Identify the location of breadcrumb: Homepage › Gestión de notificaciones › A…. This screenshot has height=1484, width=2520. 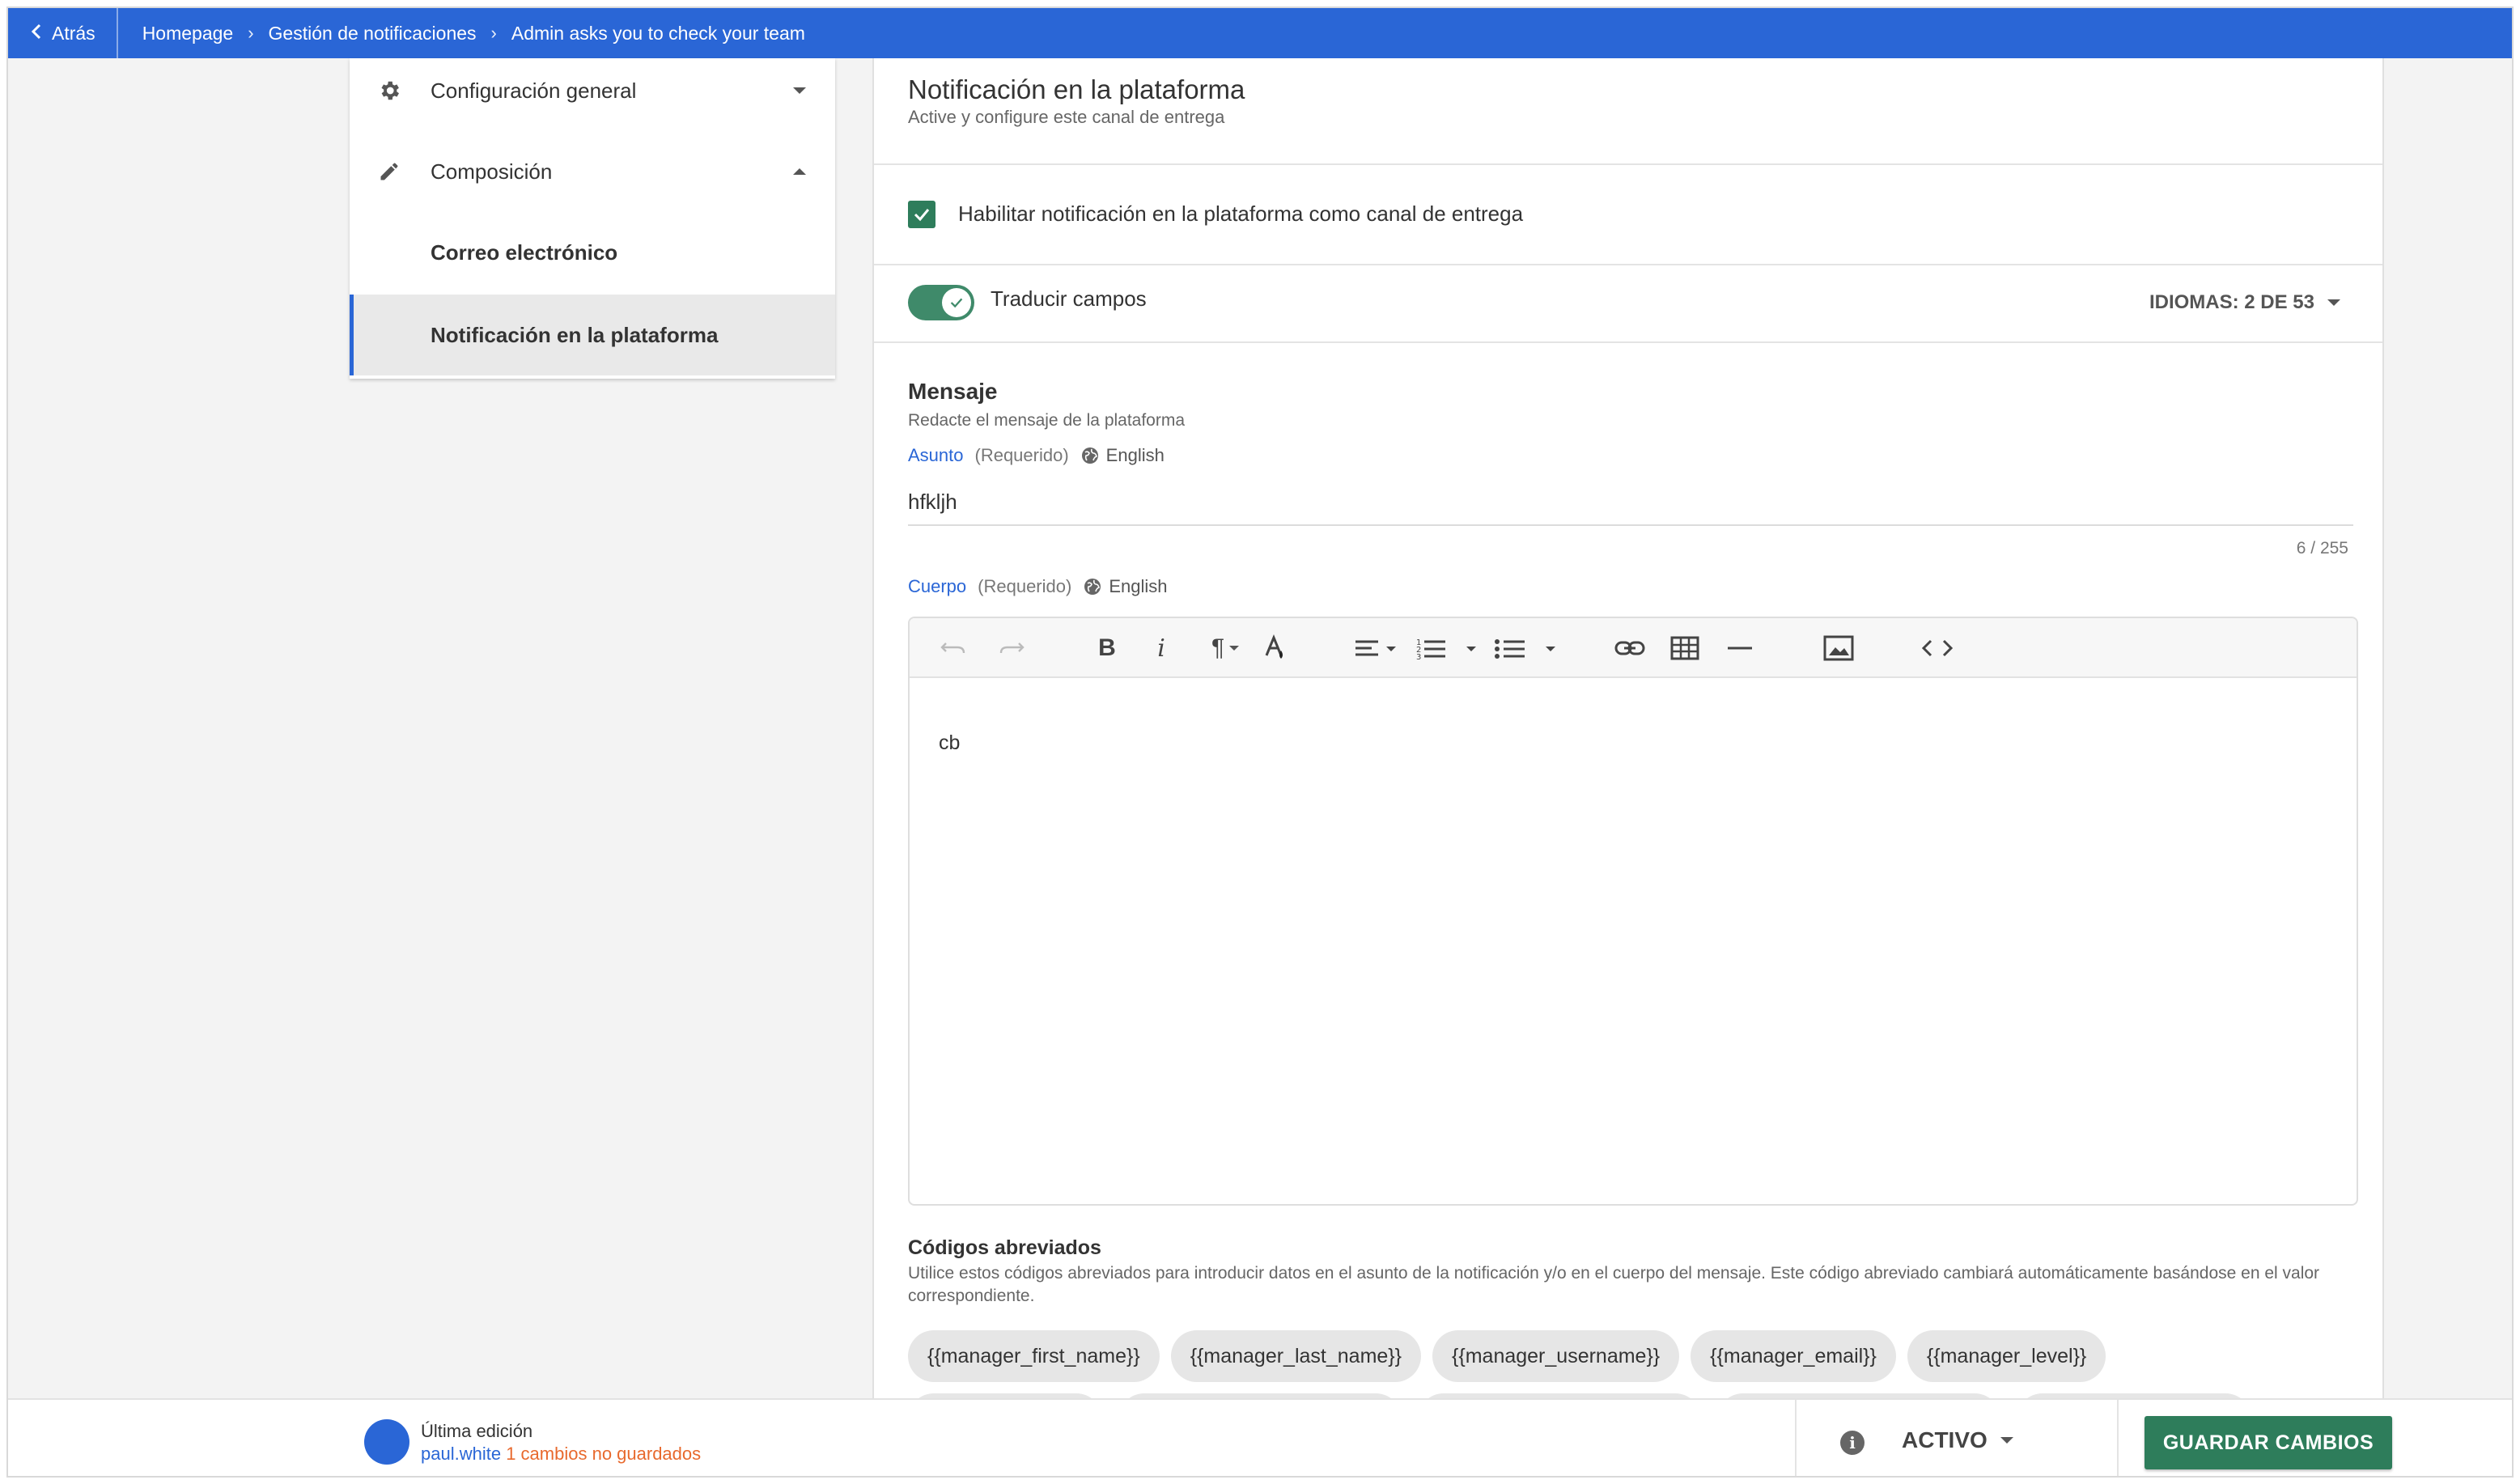
(461, 34).